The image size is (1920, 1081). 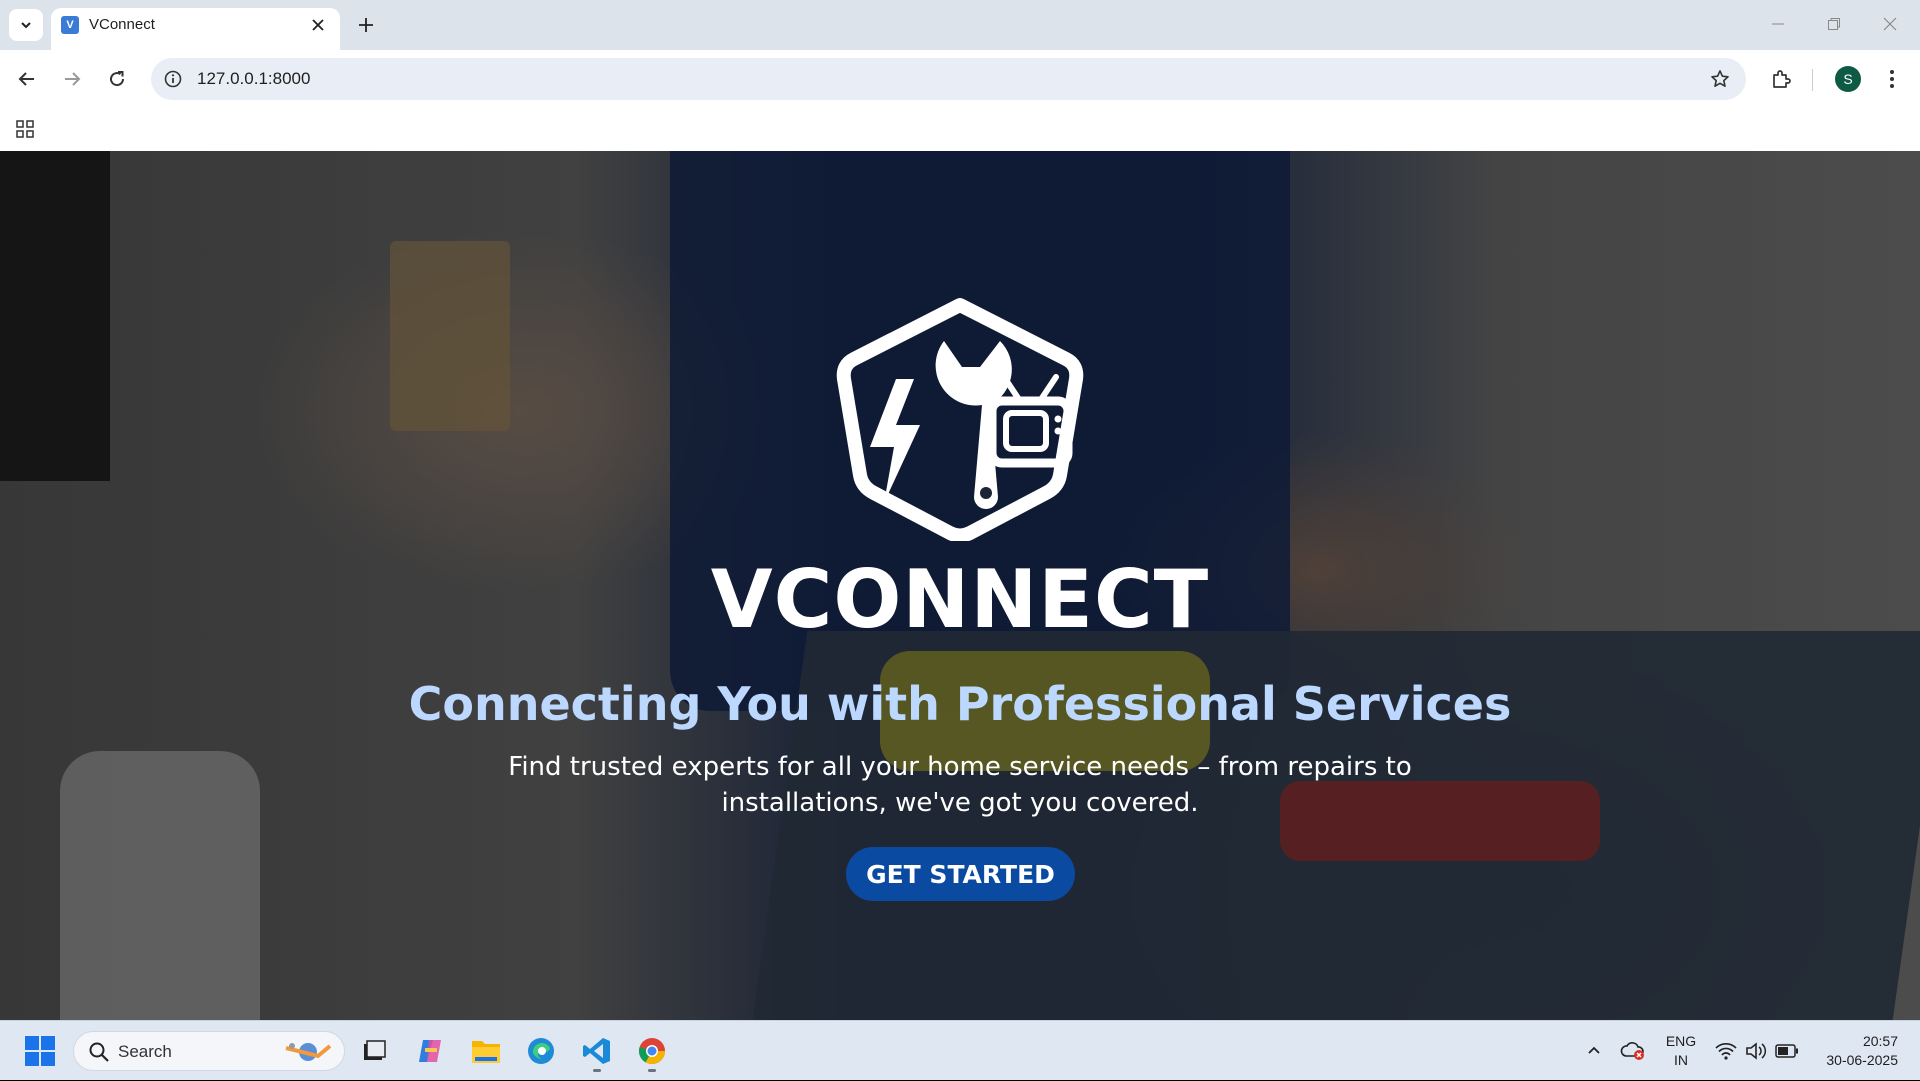 What do you see at coordinates (1853, 1051) in the screenshot?
I see `system-clock: 20:57 30-06-2025` at bounding box center [1853, 1051].